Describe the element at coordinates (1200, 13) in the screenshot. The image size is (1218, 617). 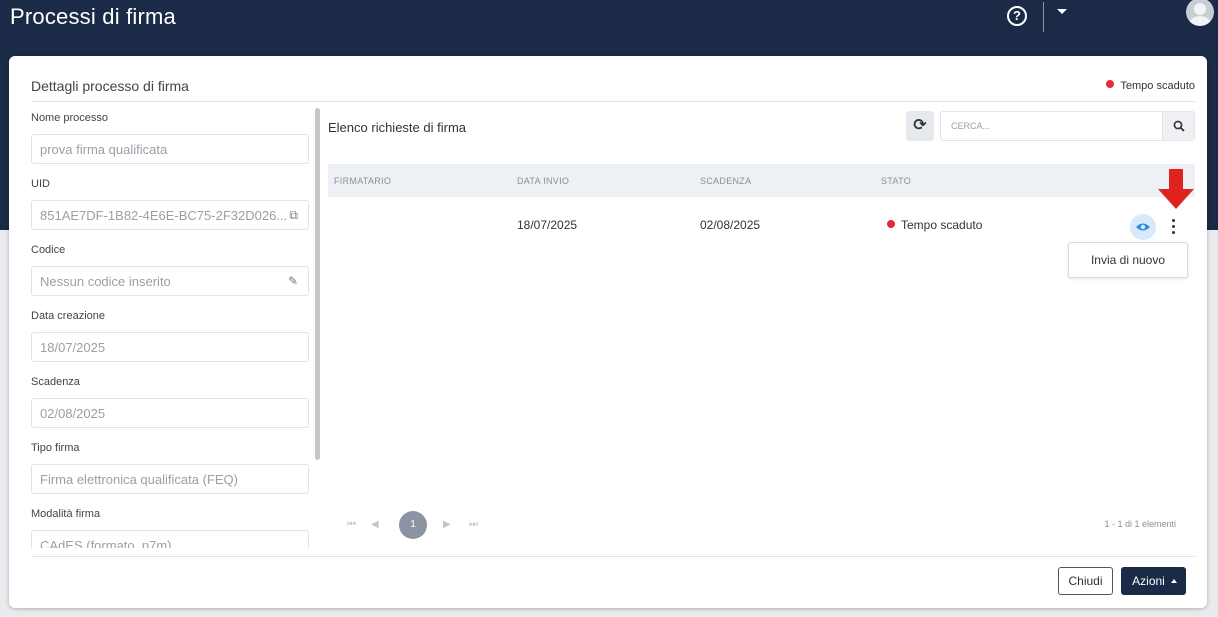
I see `avatar` at that location.